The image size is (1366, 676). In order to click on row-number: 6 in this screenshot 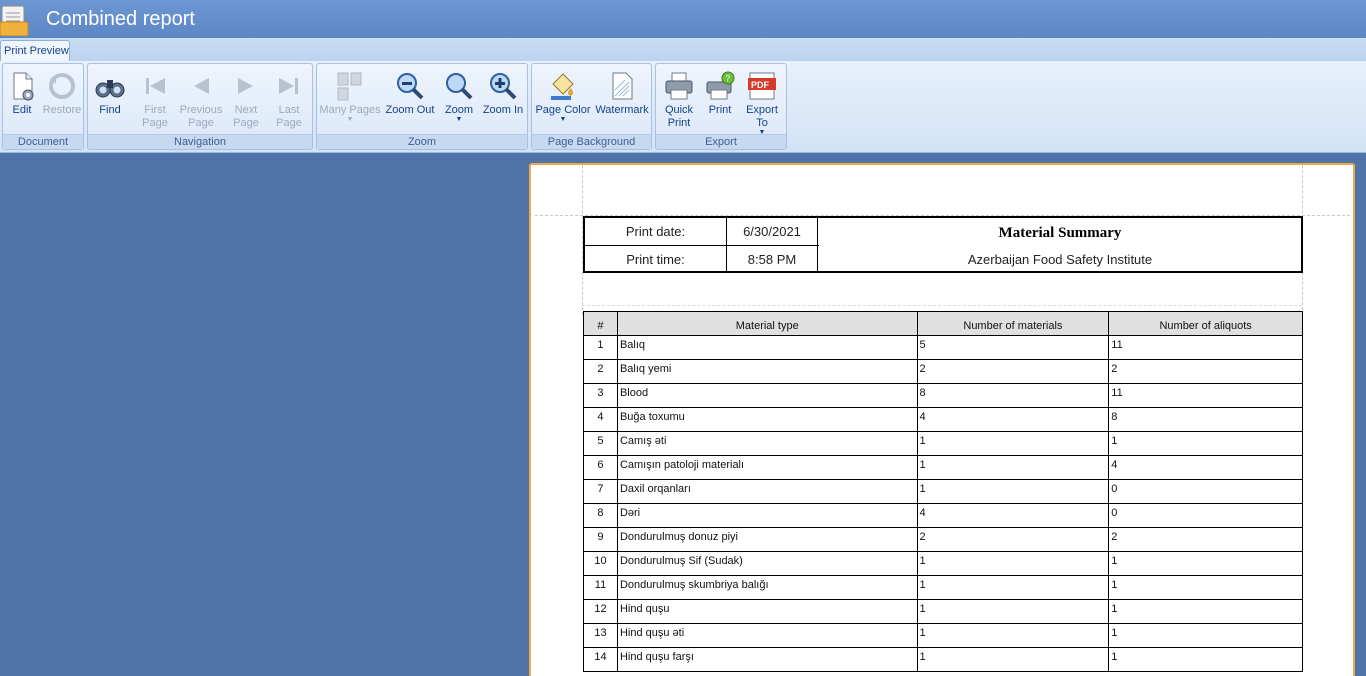, I will do `click(600, 467)`.